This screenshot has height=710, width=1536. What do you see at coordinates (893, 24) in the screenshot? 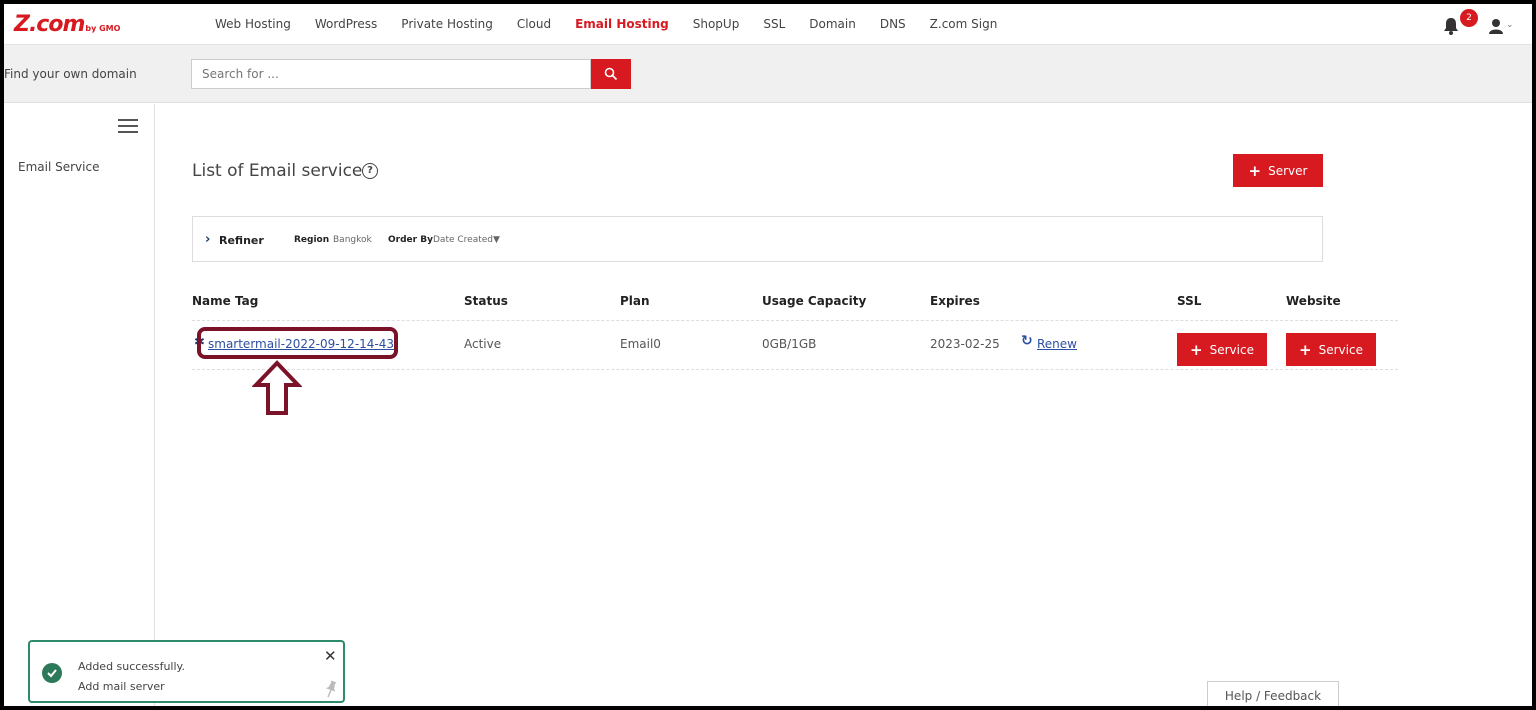
I see `nav-dns: DNS` at bounding box center [893, 24].